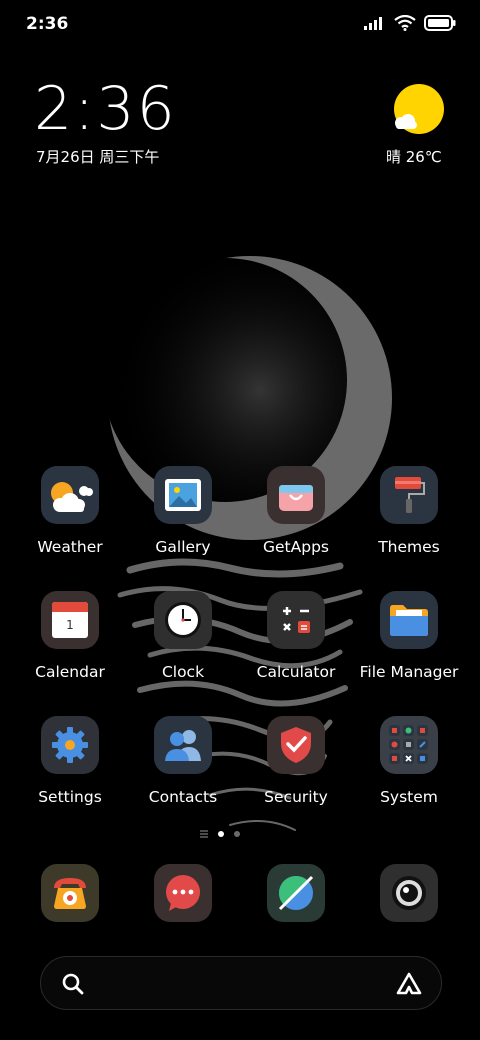  I want to click on contacts-icon, so click(183, 745).